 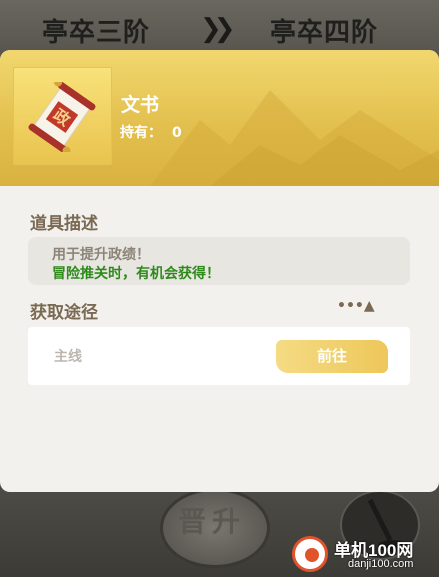 What do you see at coordinates (96, 33) in the screenshot?
I see `rank-current: 亭卒三阶` at bounding box center [96, 33].